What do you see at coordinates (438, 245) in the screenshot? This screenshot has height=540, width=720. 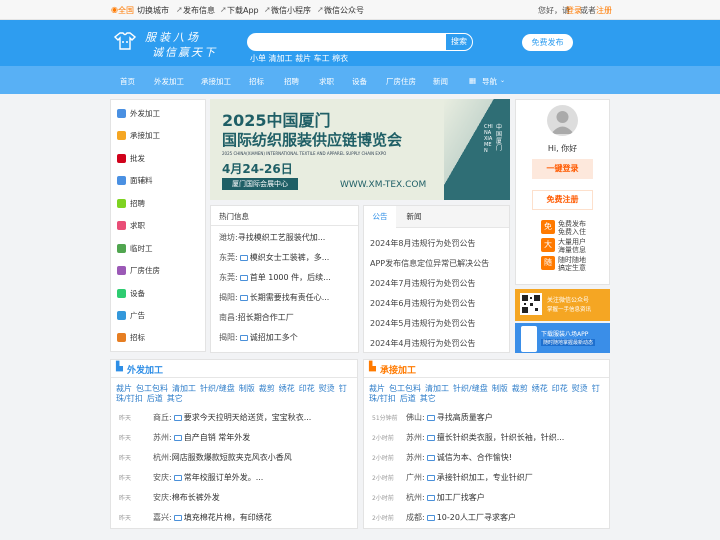 I see `notice-item: 2024年8月违规行为处罚公告` at bounding box center [438, 245].